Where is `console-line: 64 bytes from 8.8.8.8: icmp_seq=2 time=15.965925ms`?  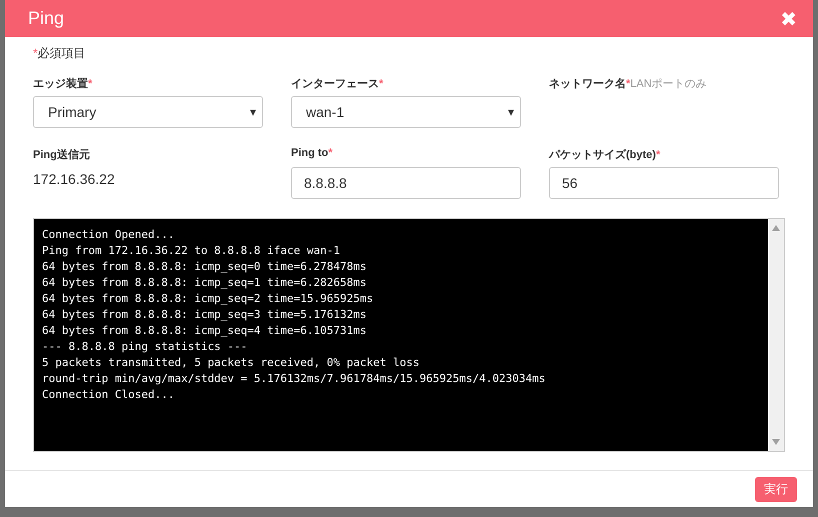
console-line: 64 bytes from 8.8.8.8: icmp_seq=2 time=15.965925ms is located at coordinates (208, 299).